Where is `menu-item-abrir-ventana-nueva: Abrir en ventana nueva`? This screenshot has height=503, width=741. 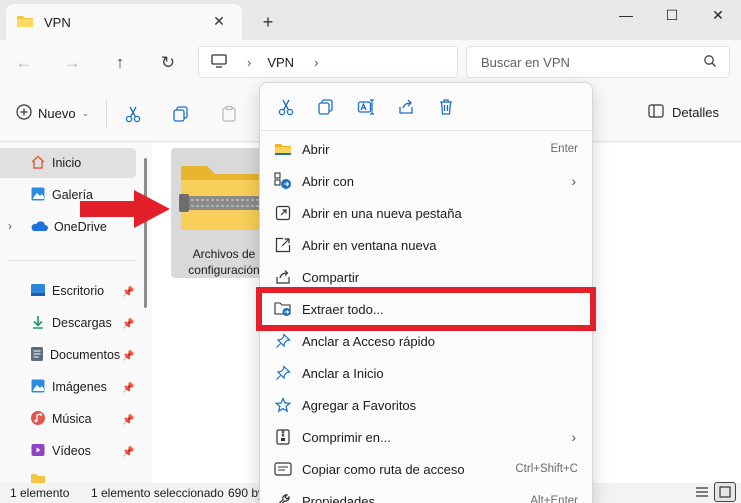
menu-item-abrir-ventana-nueva: Abrir en ventana nueva is located at coordinates (427, 245).